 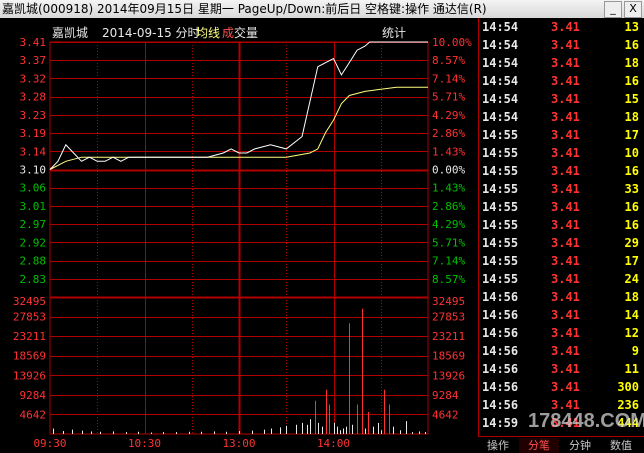 I want to click on volume-tick-label-right: 4642, so click(x=445, y=414).